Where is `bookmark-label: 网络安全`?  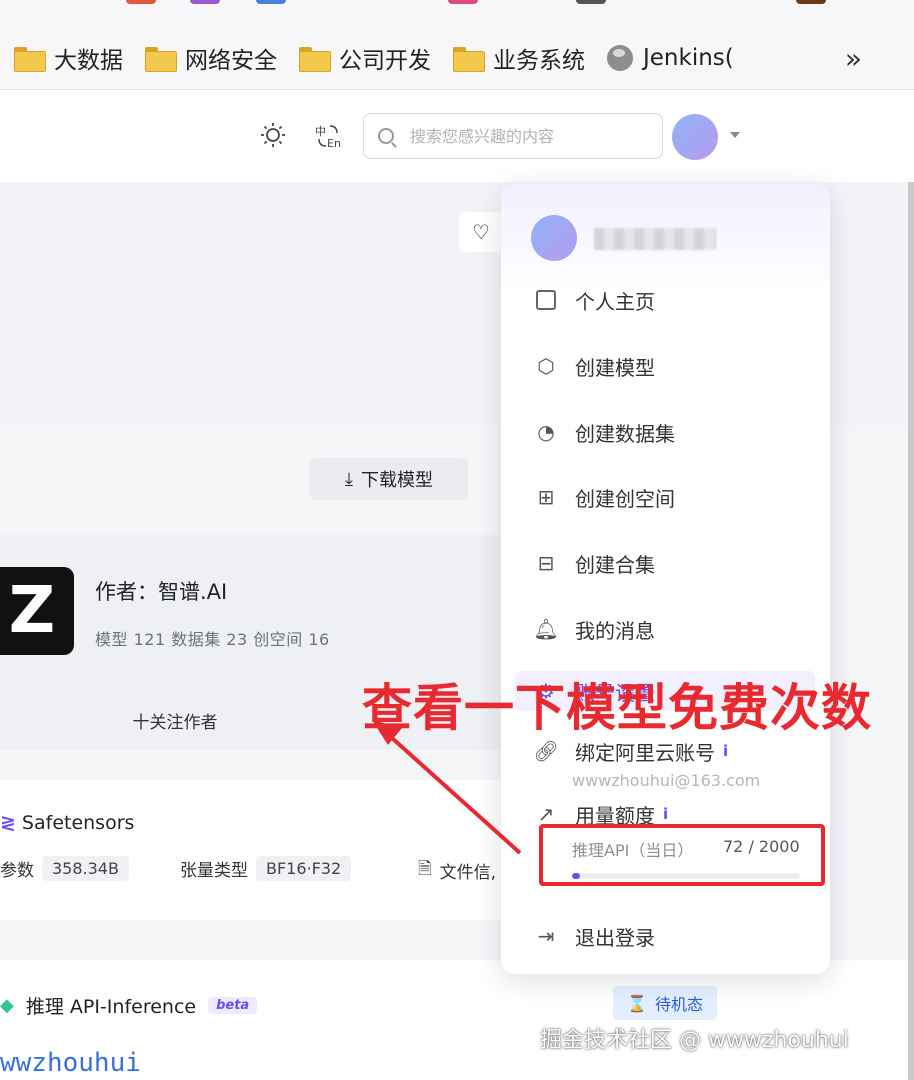
bookmark-label: 网络安全 is located at coordinates (231, 61).